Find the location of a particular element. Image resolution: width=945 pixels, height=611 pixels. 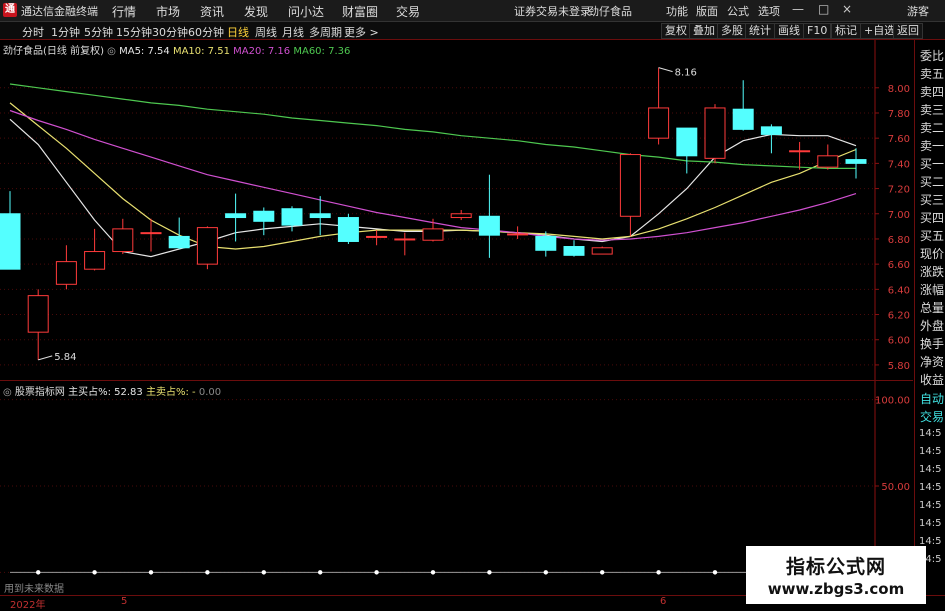

qp-trade: 交易 is located at coordinates (932, 416).